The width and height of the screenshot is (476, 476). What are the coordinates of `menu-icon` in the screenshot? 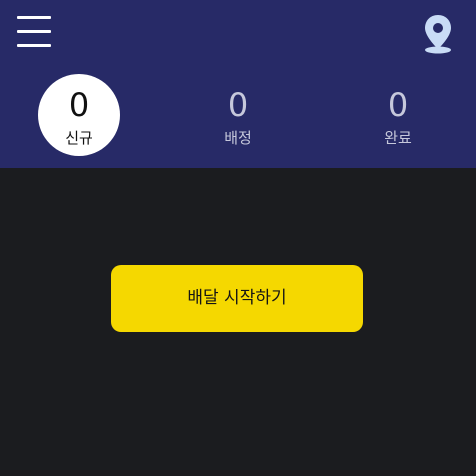 It's located at (34, 31).